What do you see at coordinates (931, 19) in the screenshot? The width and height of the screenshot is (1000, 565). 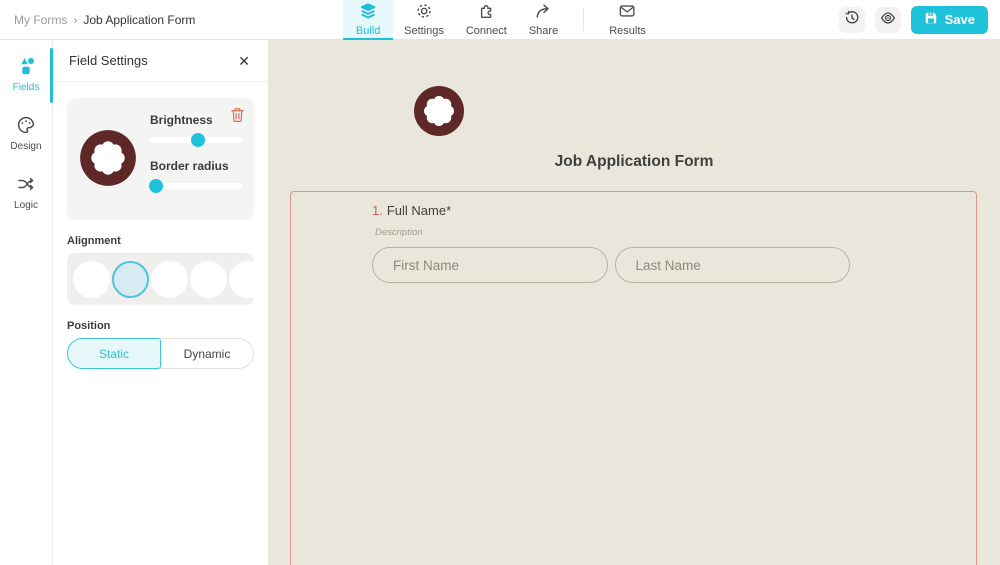 I see `floppy-icon` at bounding box center [931, 19].